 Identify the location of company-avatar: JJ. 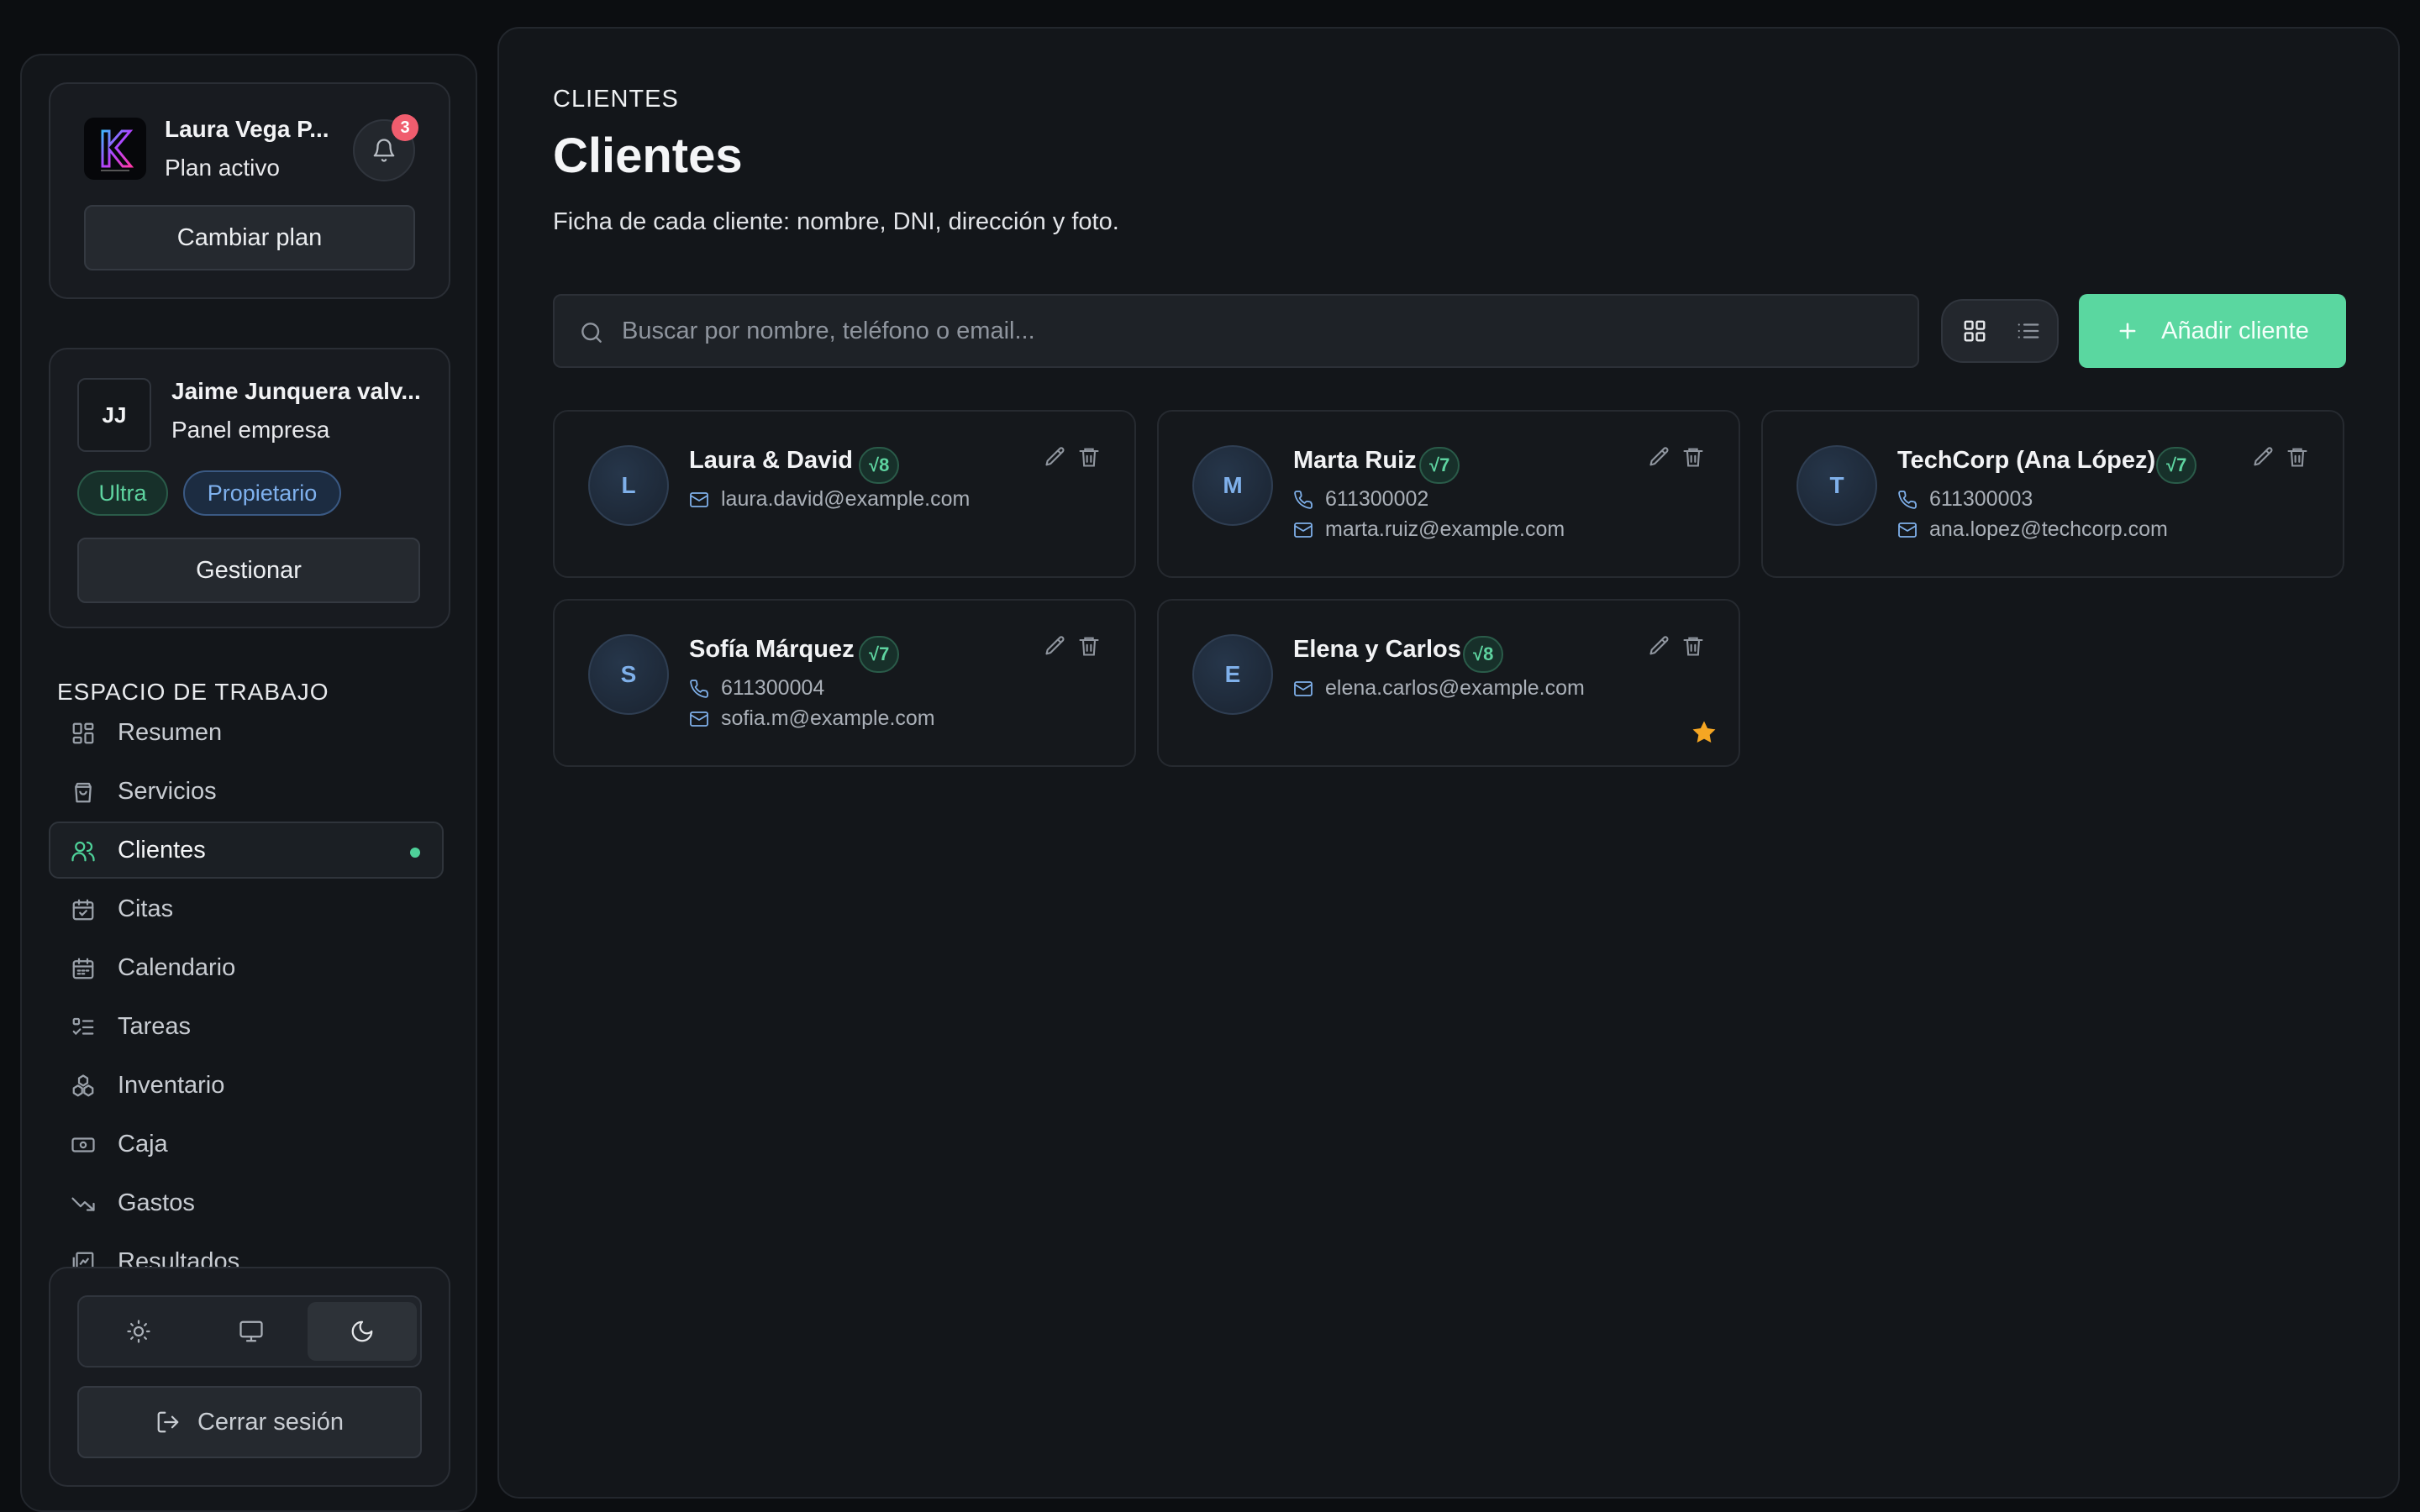
(114, 415).